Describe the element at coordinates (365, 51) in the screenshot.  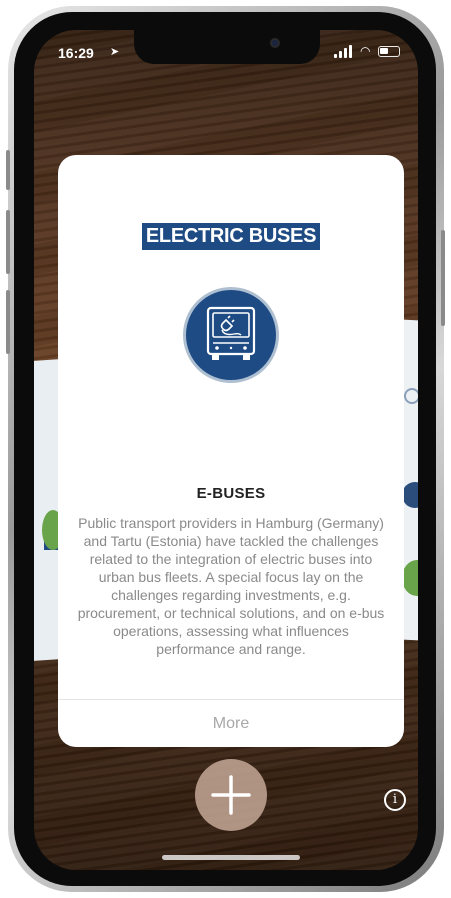
I see `wifi-icon: ◠` at that location.